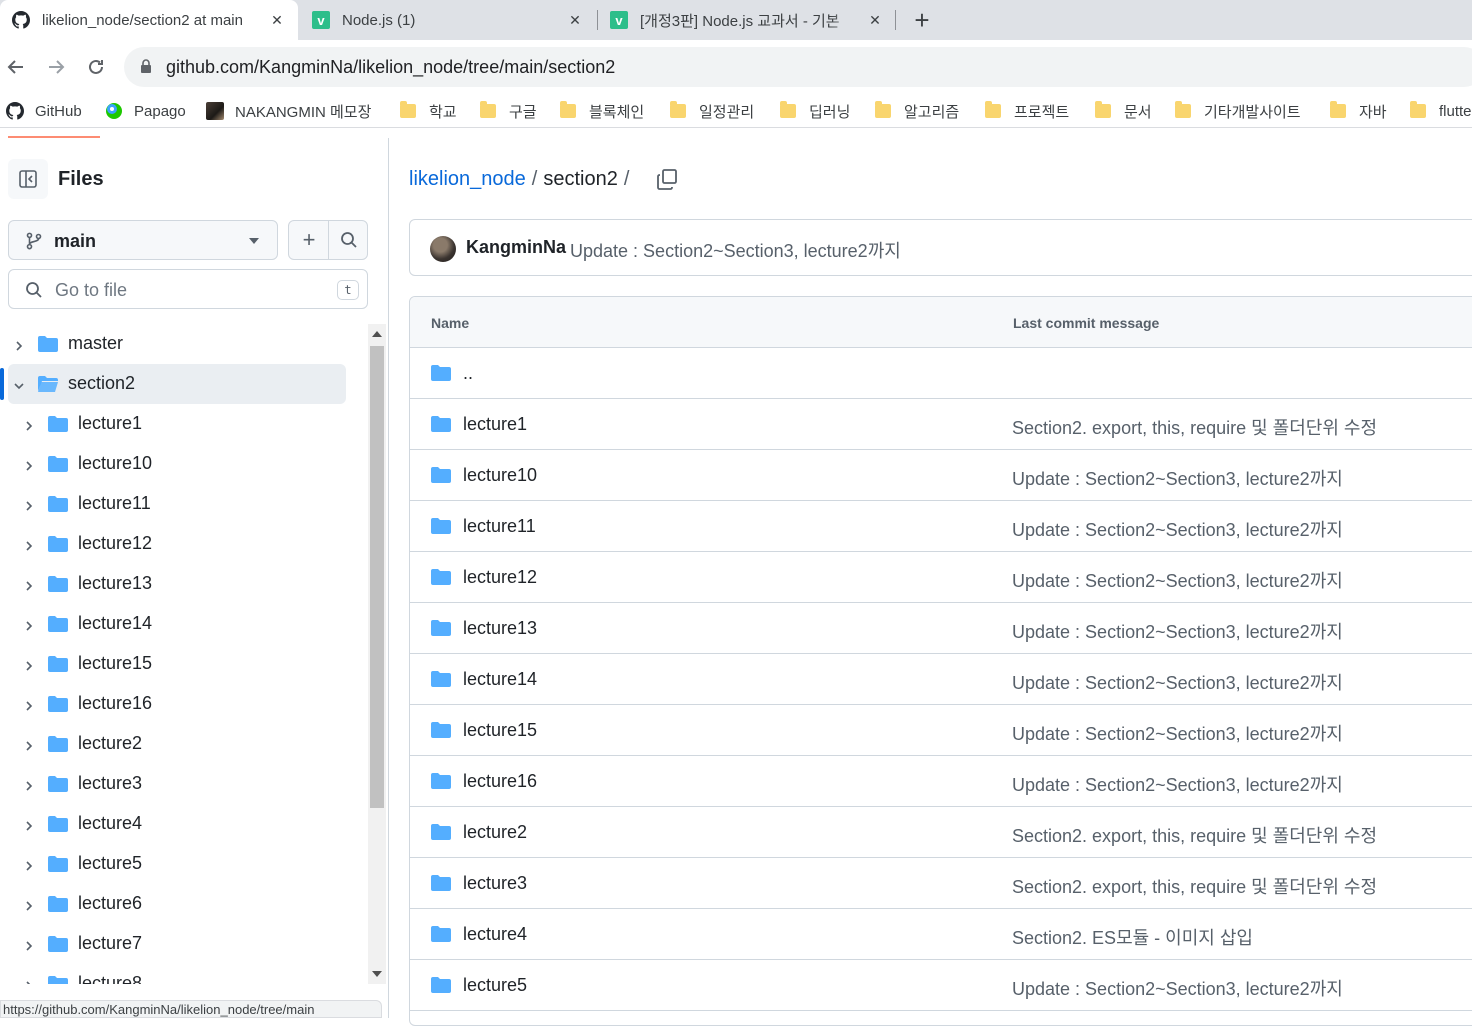 The image size is (1472, 1026). What do you see at coordinates (288, 111) in the screenshot?
I see `bookmark-memo: NAKANGMIN 메모장` at bounding box center [288, 111].